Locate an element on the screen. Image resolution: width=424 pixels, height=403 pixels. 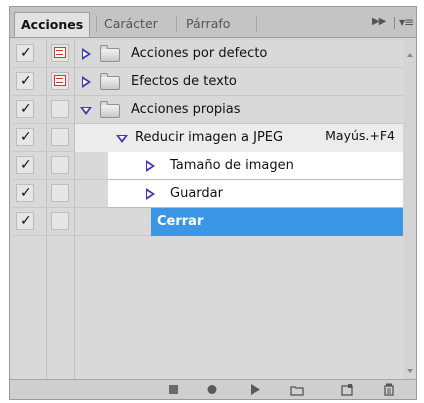
action-set-content: Efectos de texto is located at coordinates (239, 82).